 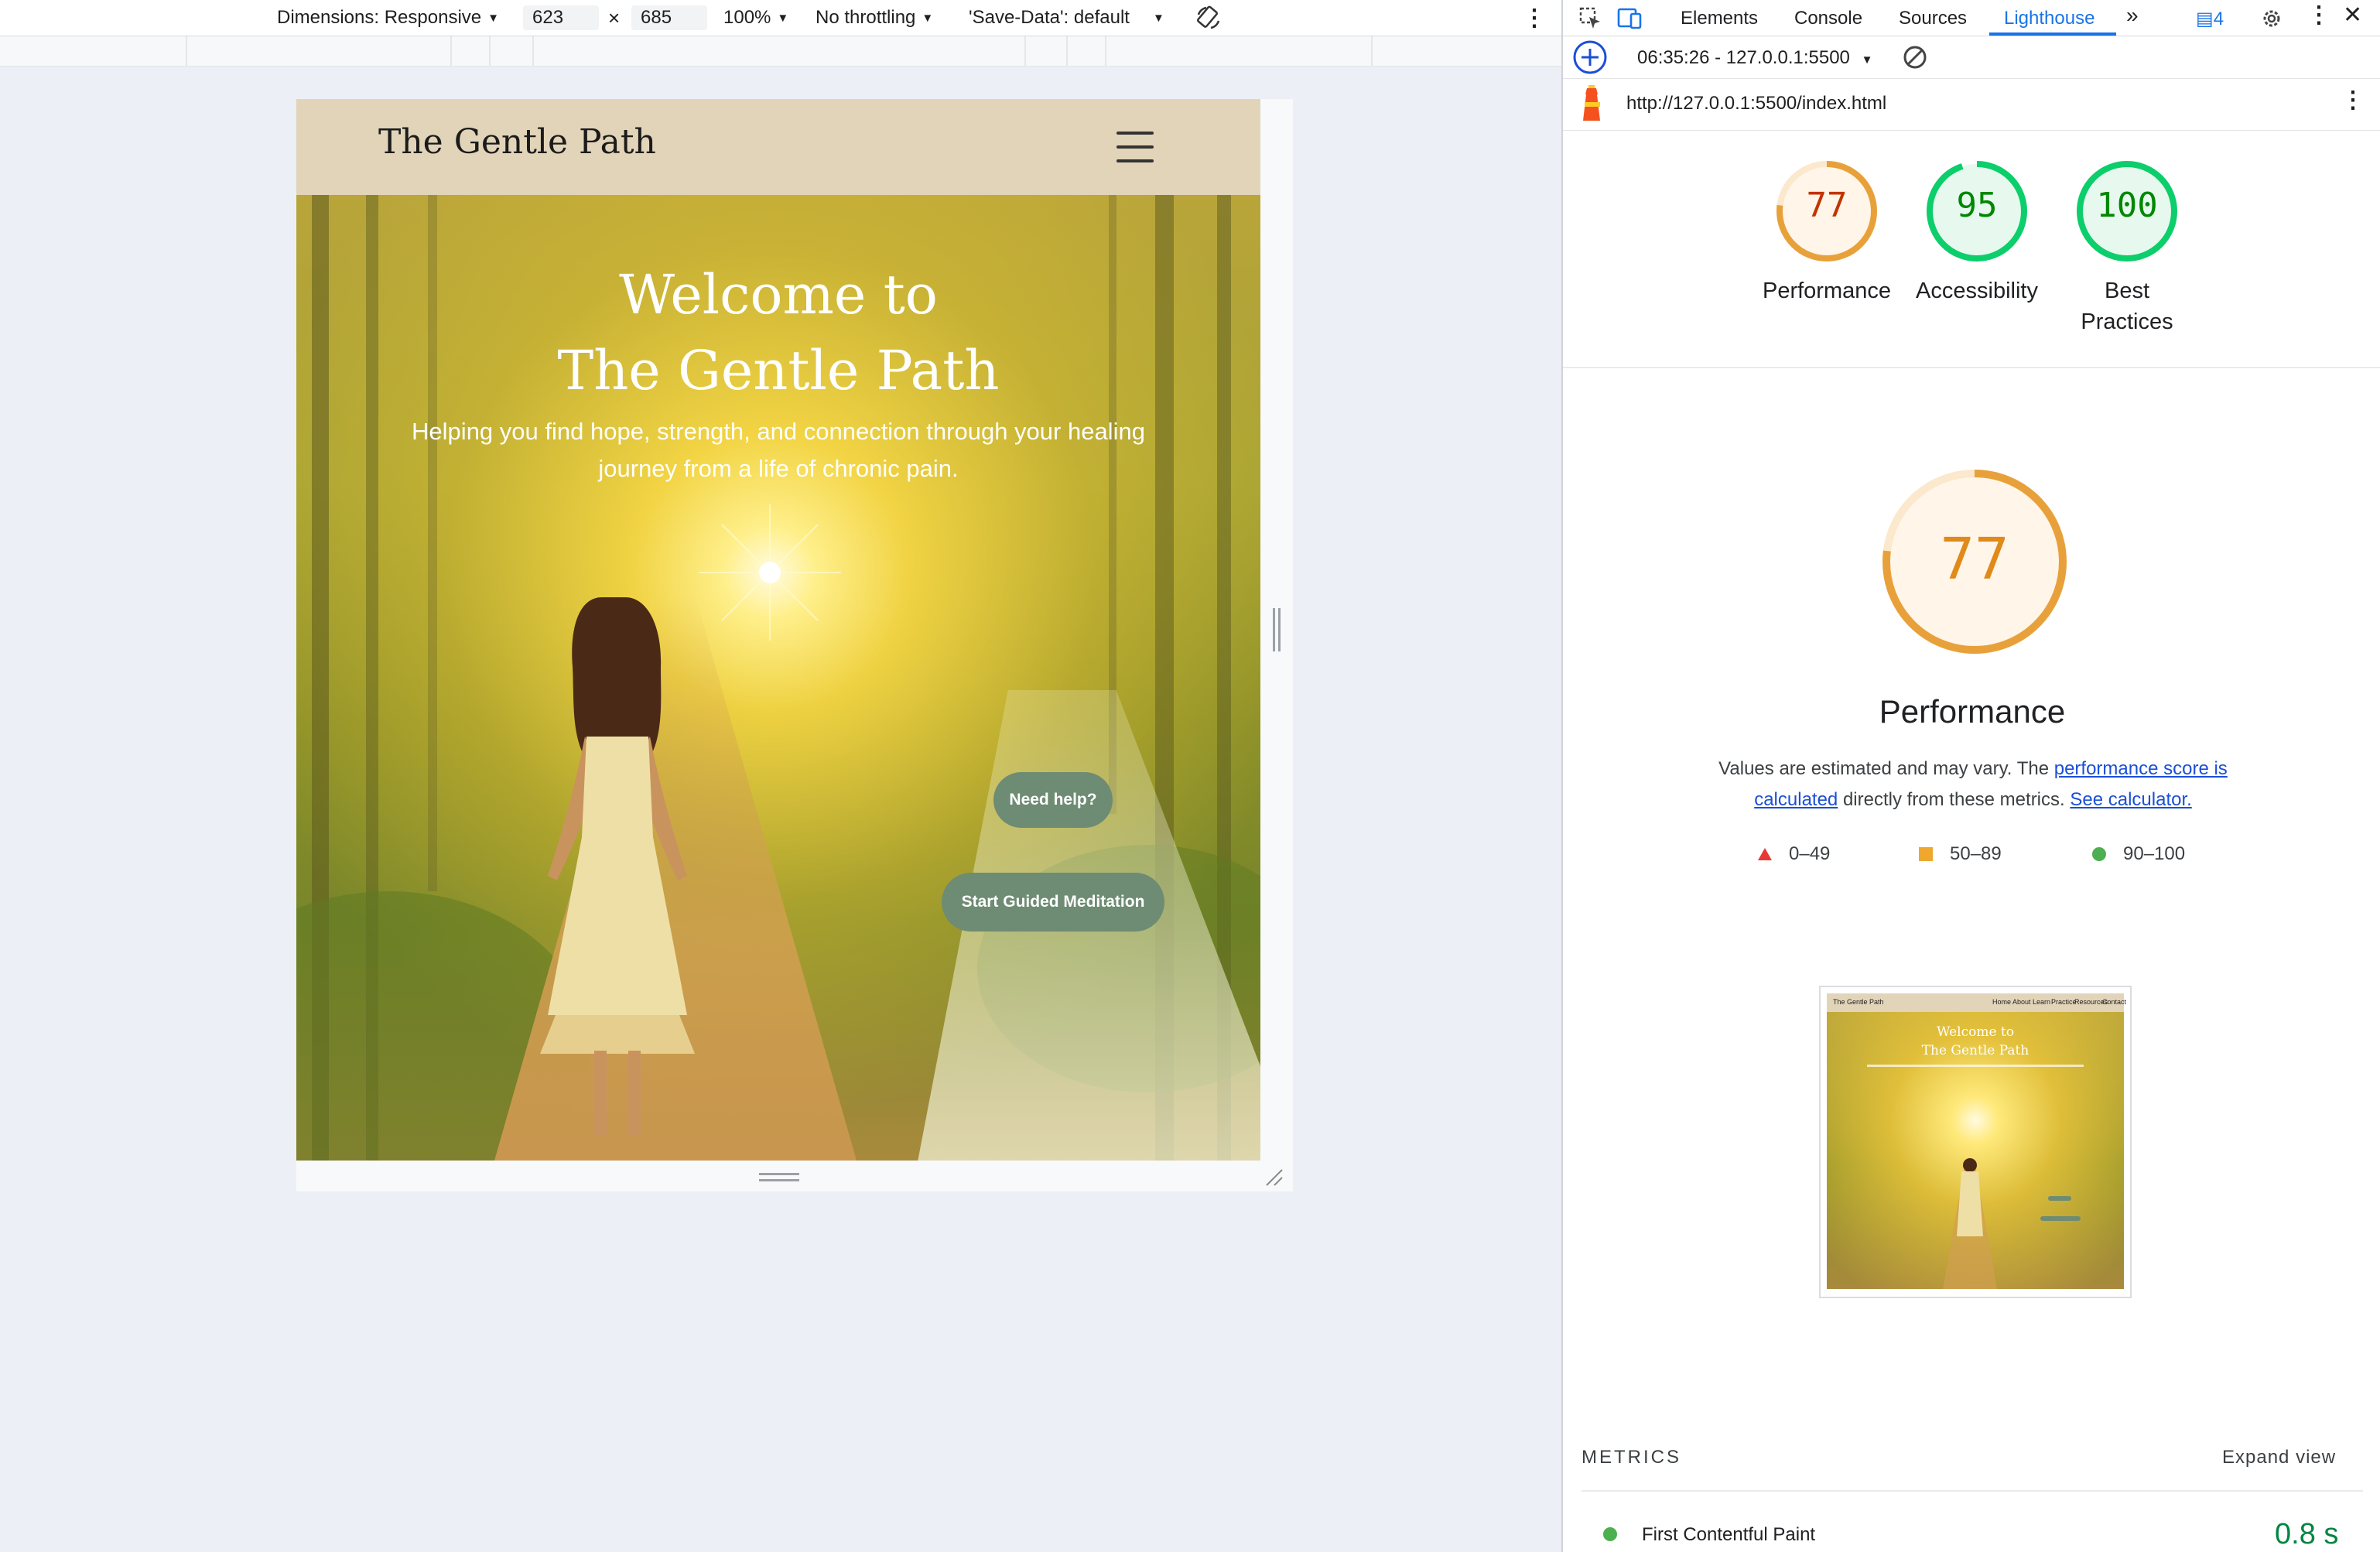 I want to click on zoom-label: 100%, so click(x=747, y=17).